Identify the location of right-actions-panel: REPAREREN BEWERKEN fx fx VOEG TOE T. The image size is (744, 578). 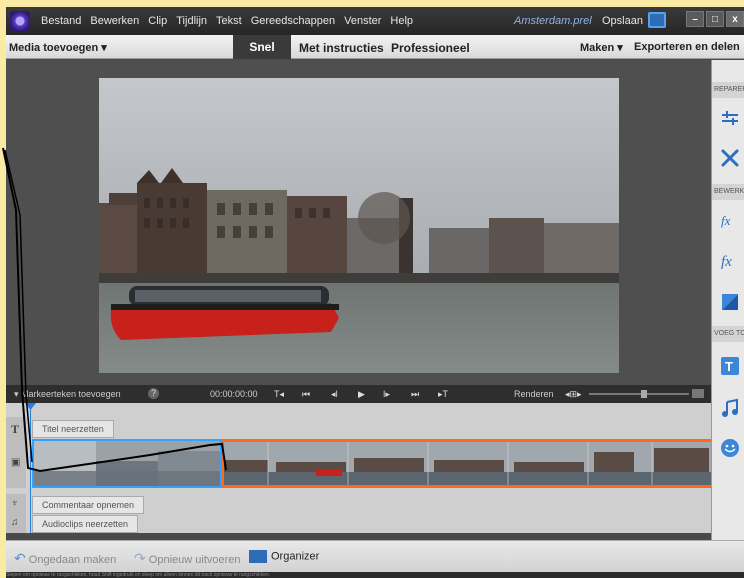
(727, 300).